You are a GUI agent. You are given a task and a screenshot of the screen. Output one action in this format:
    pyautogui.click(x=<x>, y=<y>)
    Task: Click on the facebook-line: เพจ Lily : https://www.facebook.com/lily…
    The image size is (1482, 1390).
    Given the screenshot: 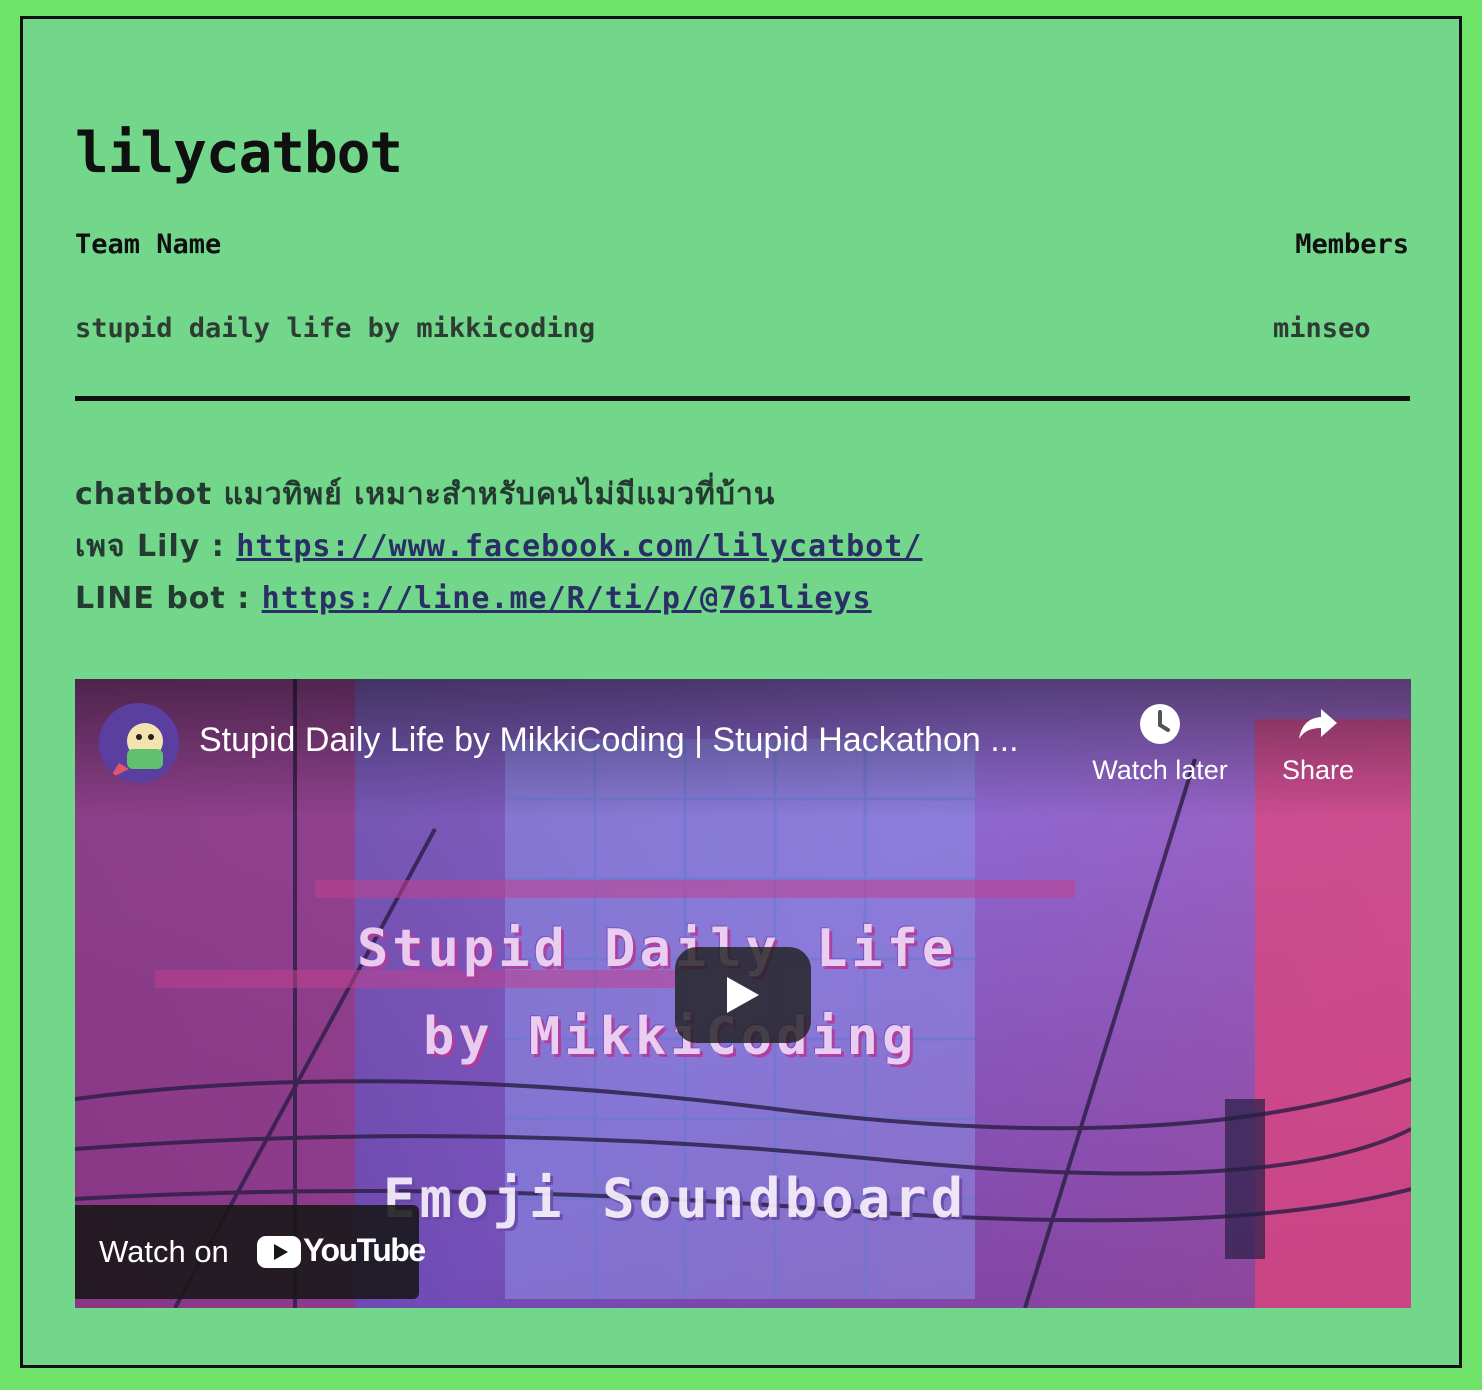 What is the action you would take?
    pyautogui.click(x=498, y=547)
    